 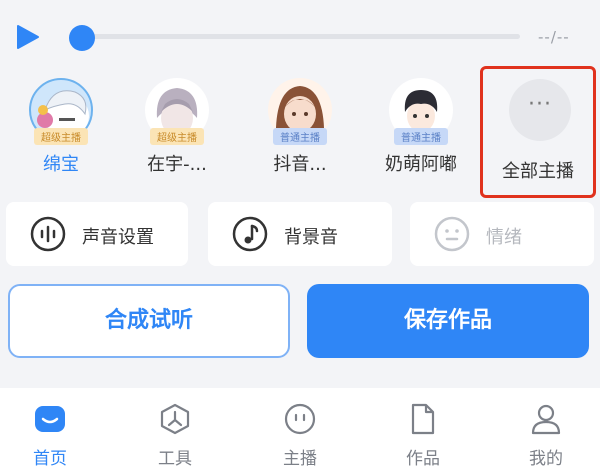 What do you see at coordinates (28, 37) in the screenshot?
I see `play-icon` at bounding box center [28, 37].